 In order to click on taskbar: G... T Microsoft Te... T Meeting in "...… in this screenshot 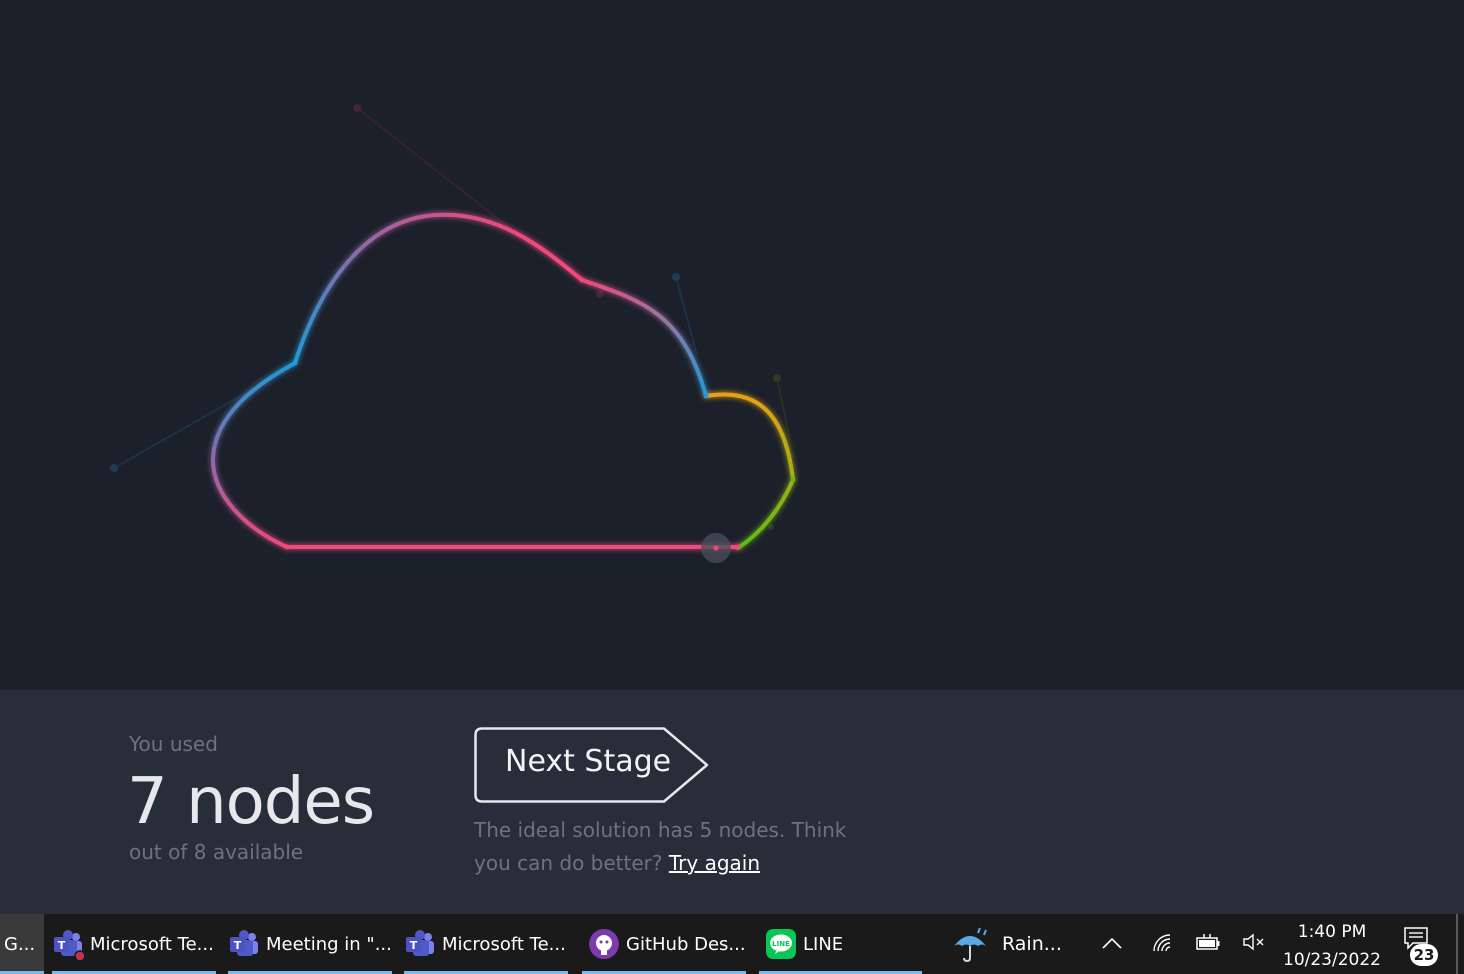, I will do `click(732, 944)`.